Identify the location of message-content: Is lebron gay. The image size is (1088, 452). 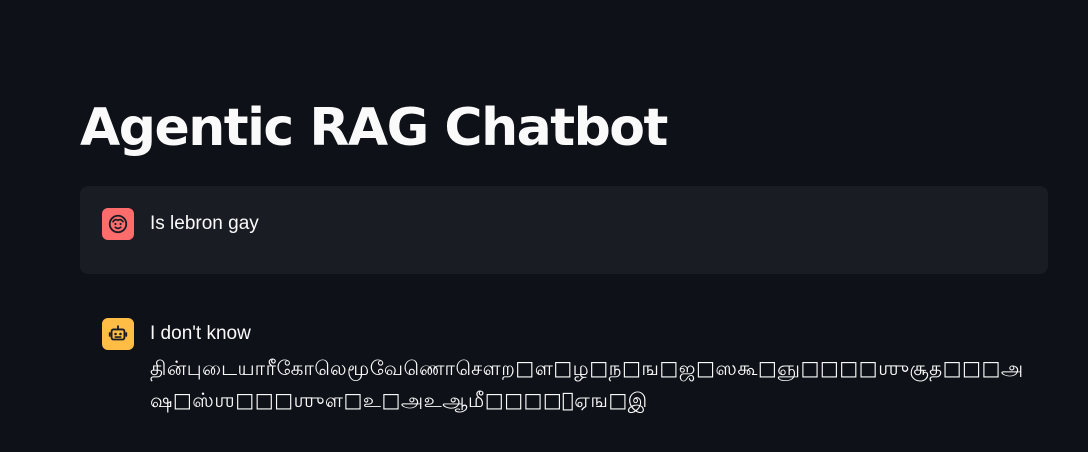
(204, 222).